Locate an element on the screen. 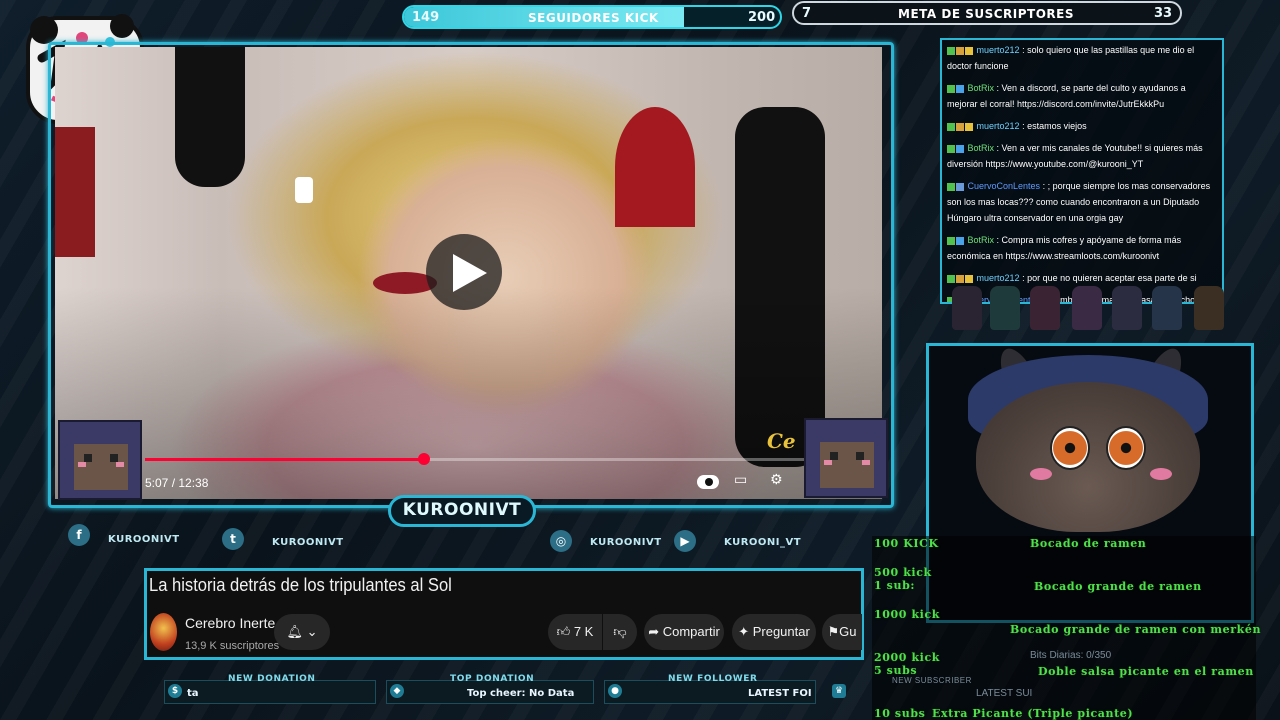 Image resolution: width=1280 pixels, height=720 pixels. kick-bar-title: SEGUIDORES KICK is located at coordinates (593, 18).